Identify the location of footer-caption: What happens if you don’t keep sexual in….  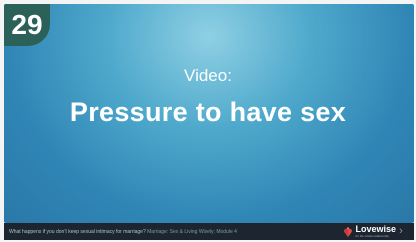
(176, 232).